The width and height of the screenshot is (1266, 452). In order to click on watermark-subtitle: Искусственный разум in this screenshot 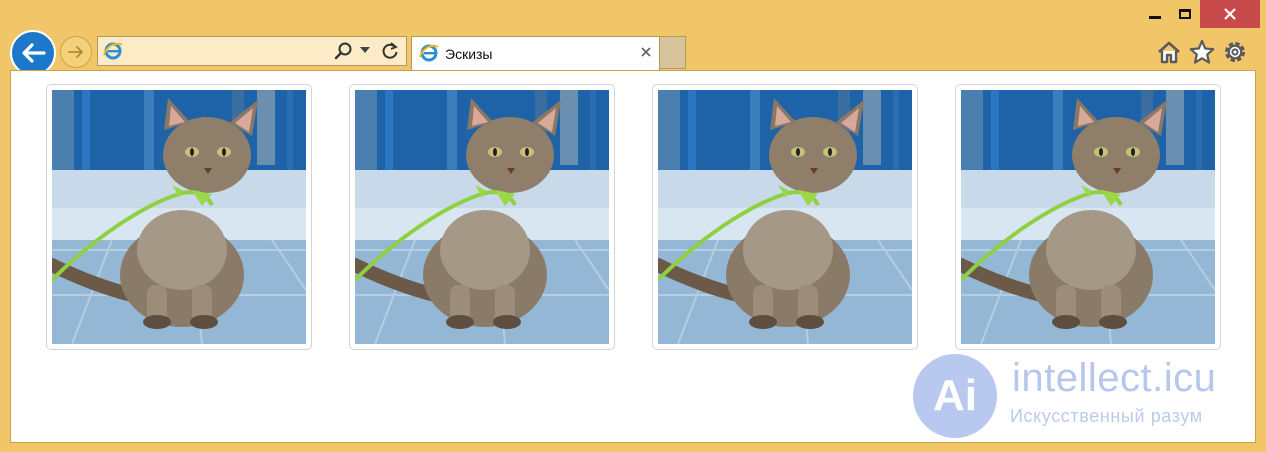, I will do `click(1106, 416)`.